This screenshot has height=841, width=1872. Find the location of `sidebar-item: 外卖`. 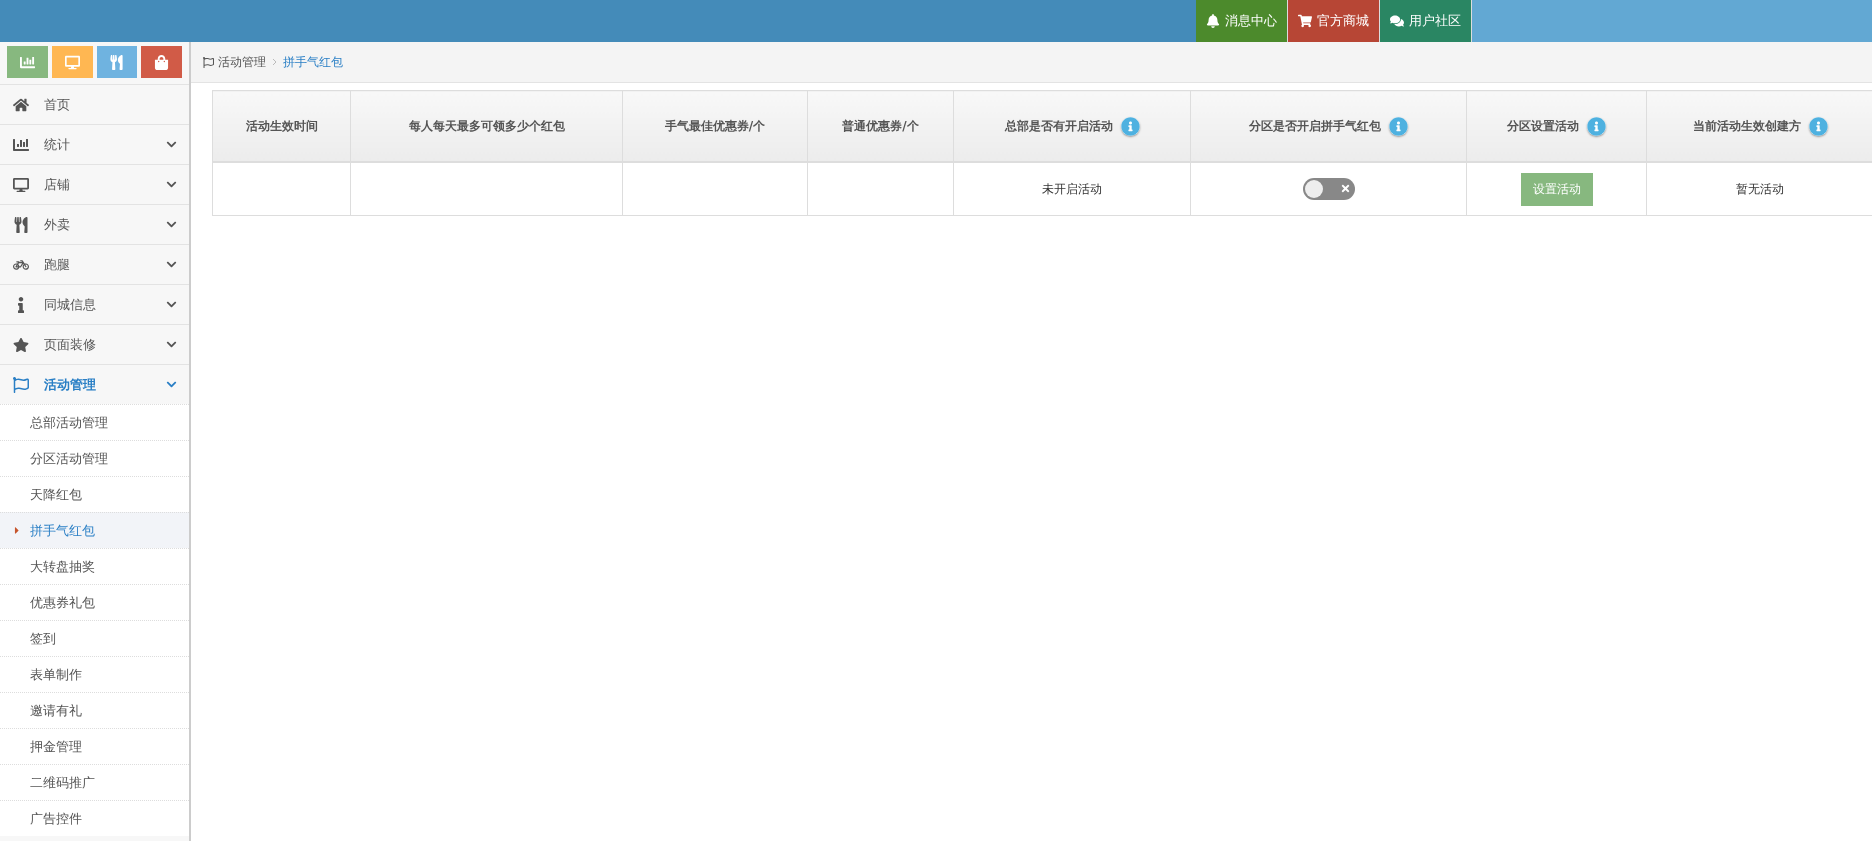

sidebar-item: 外卖 is located at coordinates (94, 224).